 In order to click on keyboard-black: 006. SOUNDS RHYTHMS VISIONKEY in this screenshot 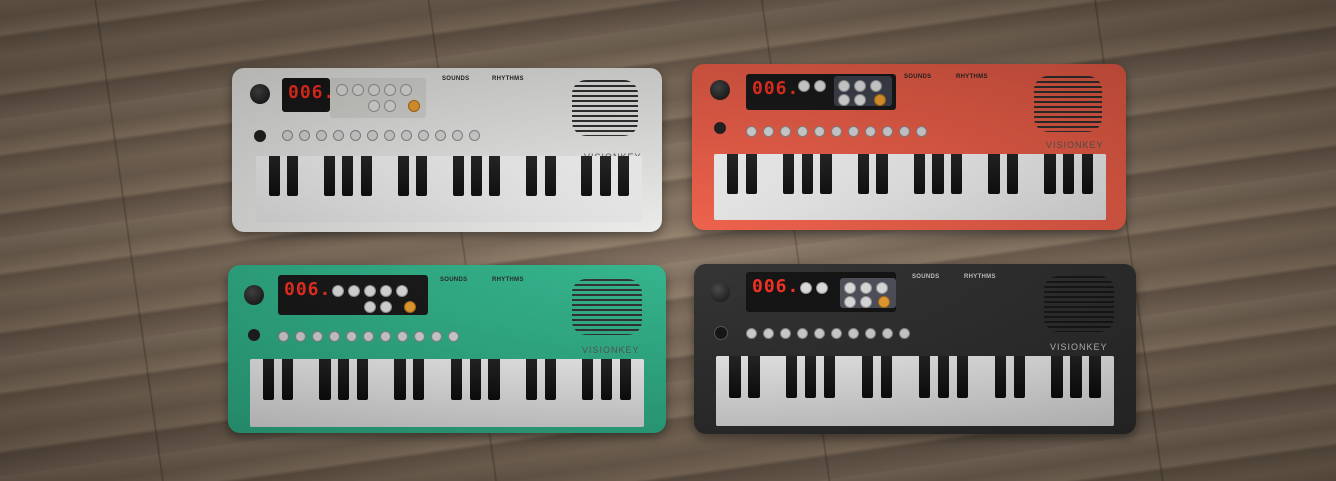, I will do `click(915, 349)`.